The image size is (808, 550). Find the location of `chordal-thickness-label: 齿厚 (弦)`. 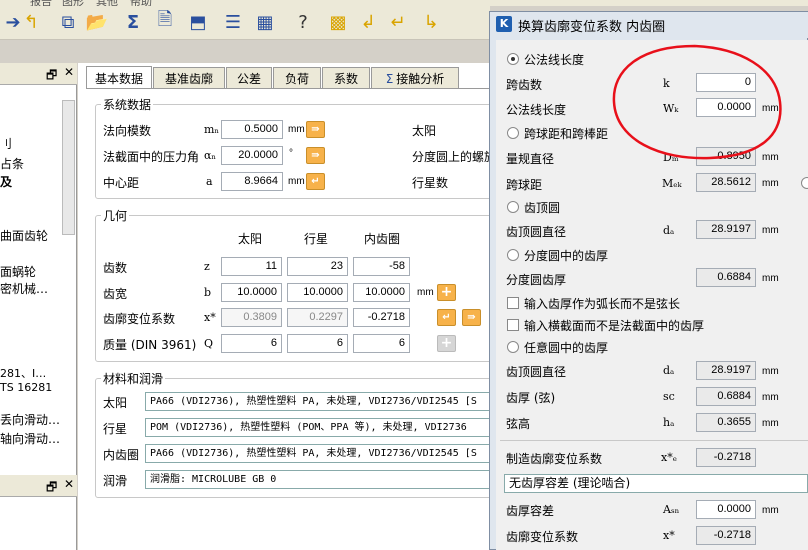

chordal-thickness-label: 齿厚 (弦) is located at coordinates (531, 398).